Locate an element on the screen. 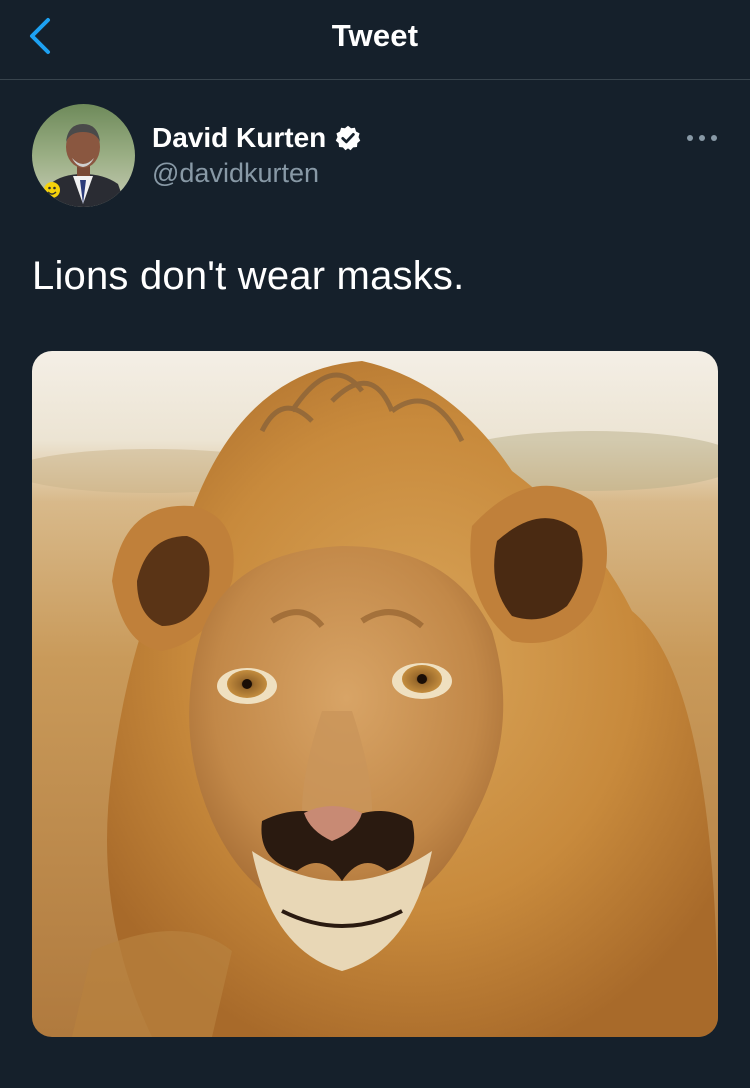  tweet-text: Lions don't wear masks. is located at coordinates (248, 276).